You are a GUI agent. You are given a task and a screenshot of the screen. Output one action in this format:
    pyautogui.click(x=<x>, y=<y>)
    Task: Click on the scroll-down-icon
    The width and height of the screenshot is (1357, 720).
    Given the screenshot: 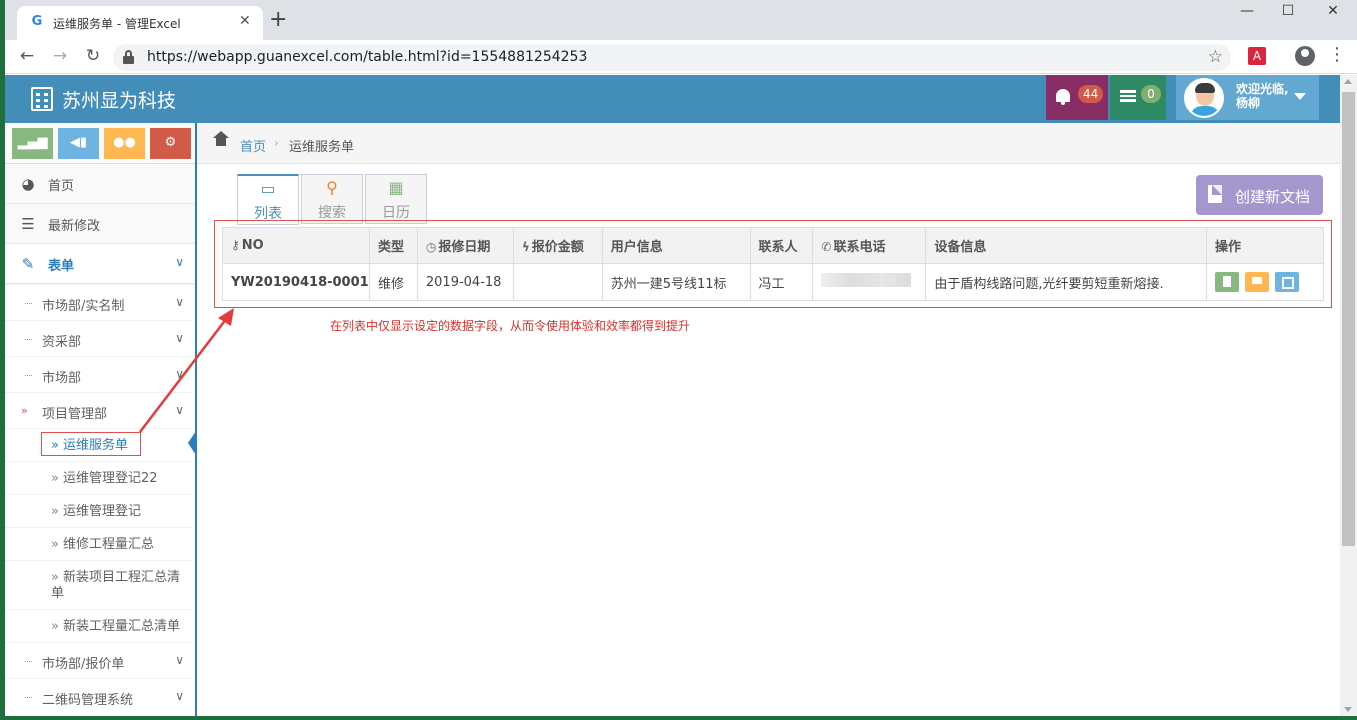 What is the action you would take?
    pyautogui.click(x=1348, y=709)
    